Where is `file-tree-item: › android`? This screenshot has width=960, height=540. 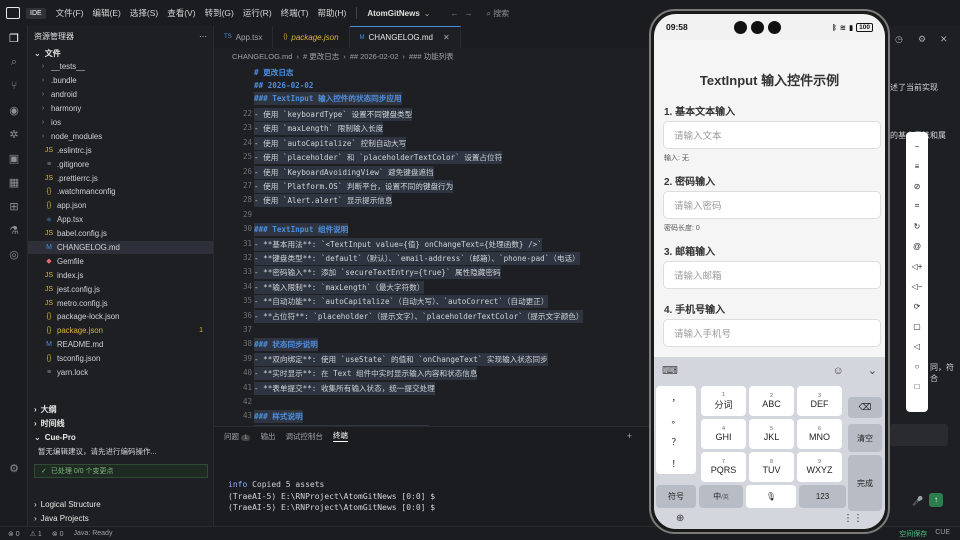
file-tree-item: › android is located at coordinates (120, 95).